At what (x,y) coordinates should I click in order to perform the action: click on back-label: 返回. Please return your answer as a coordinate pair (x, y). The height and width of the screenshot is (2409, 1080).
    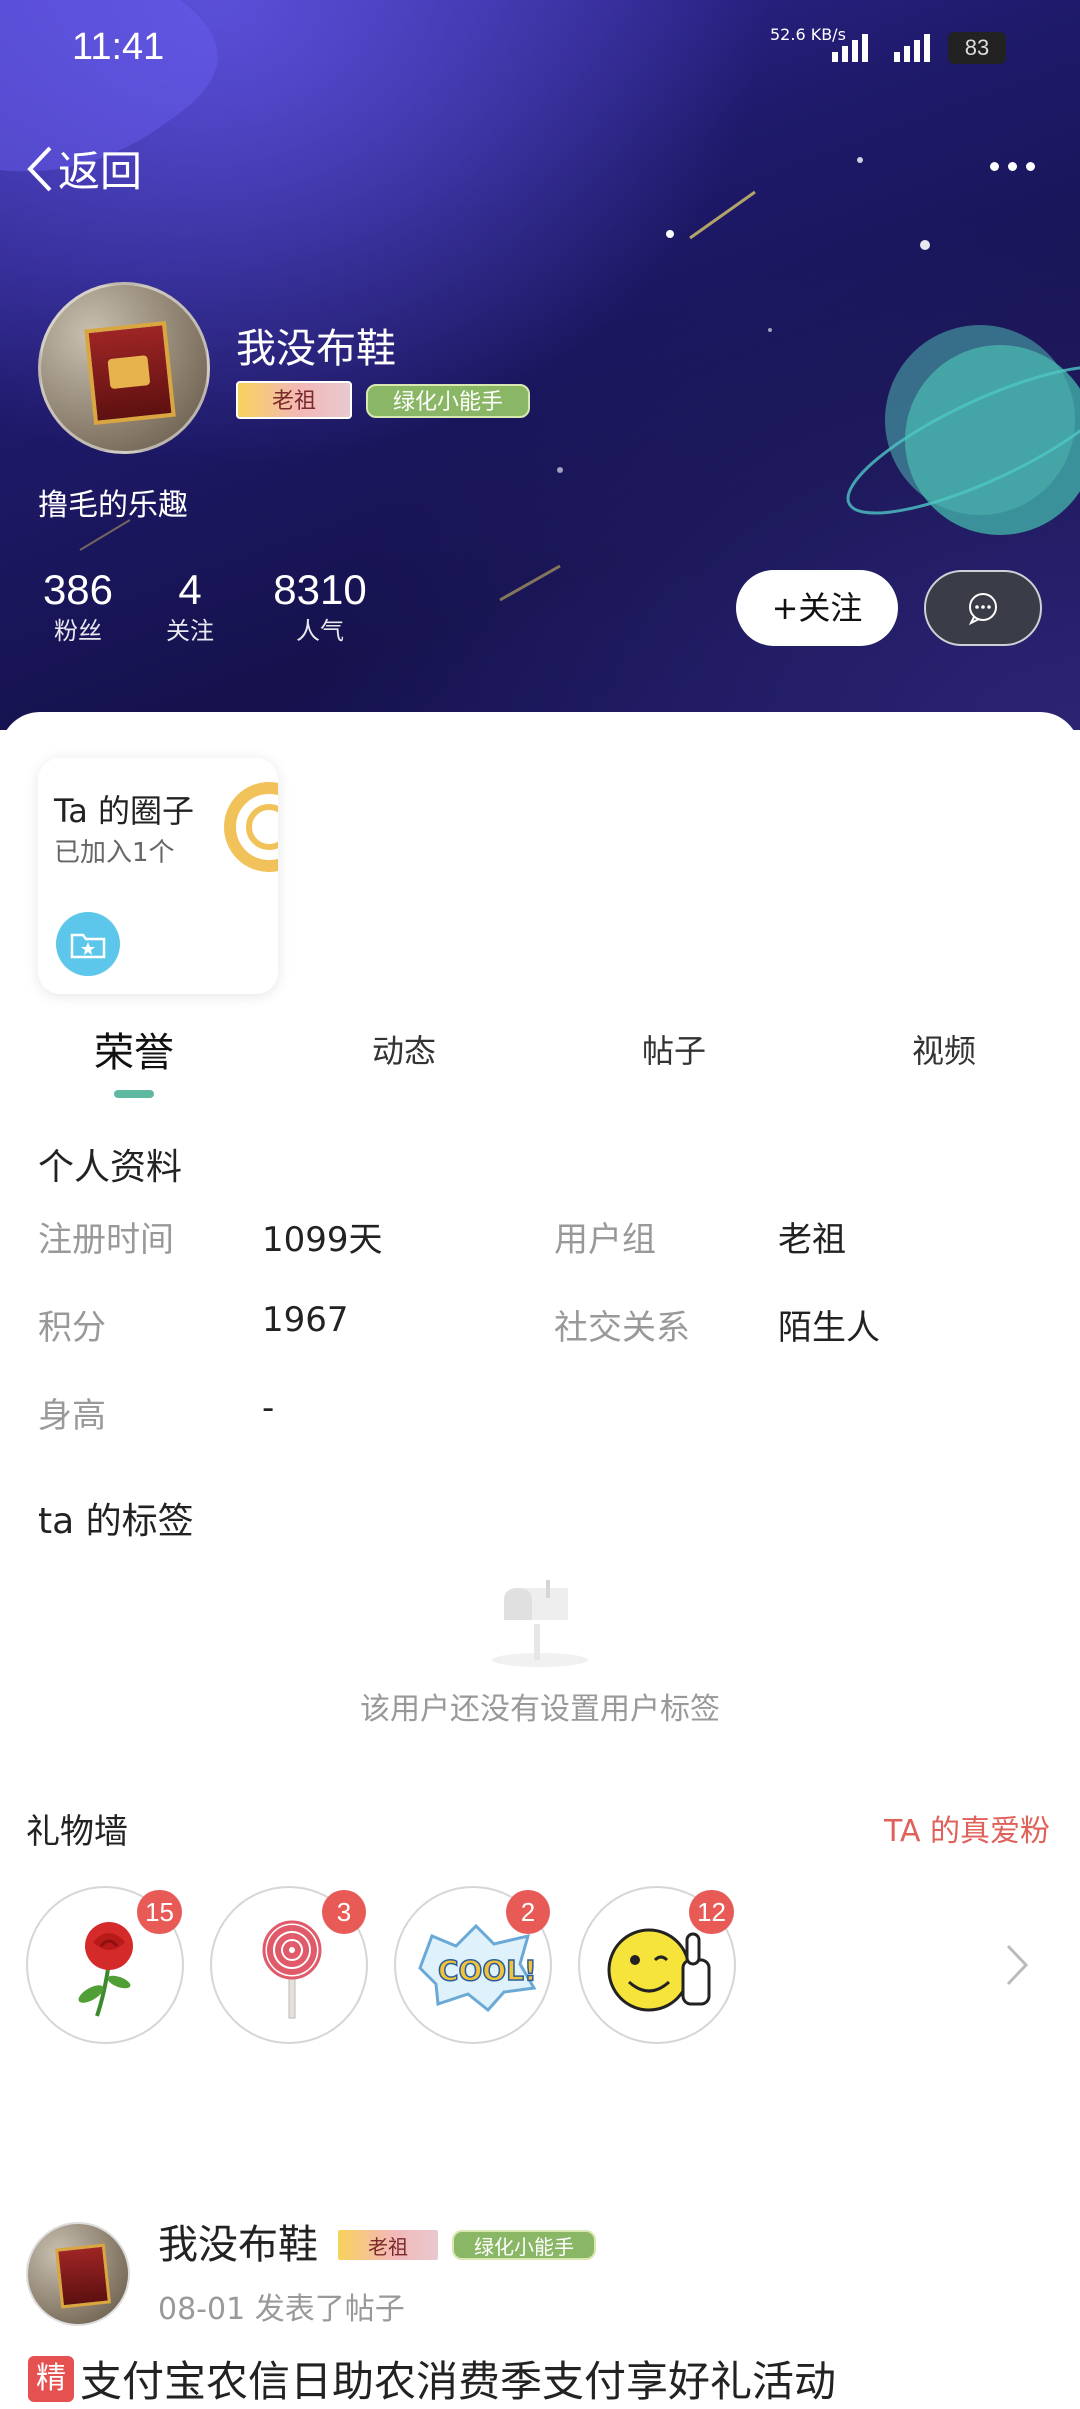
    Looking at the image, I should click on (100, 171).